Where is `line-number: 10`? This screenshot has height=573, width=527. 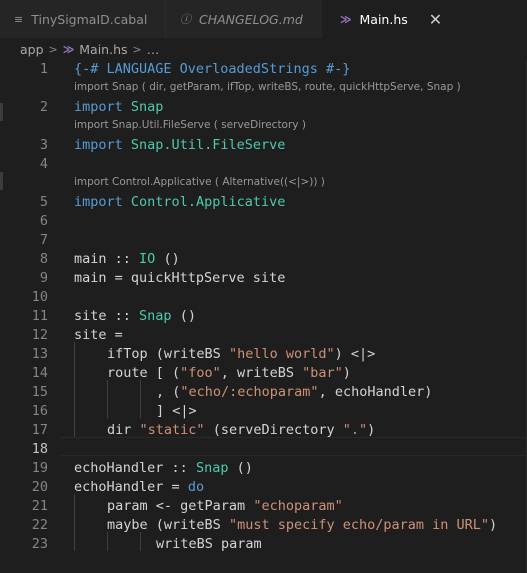 line-number: 10 is located at coordinates (39, 297).